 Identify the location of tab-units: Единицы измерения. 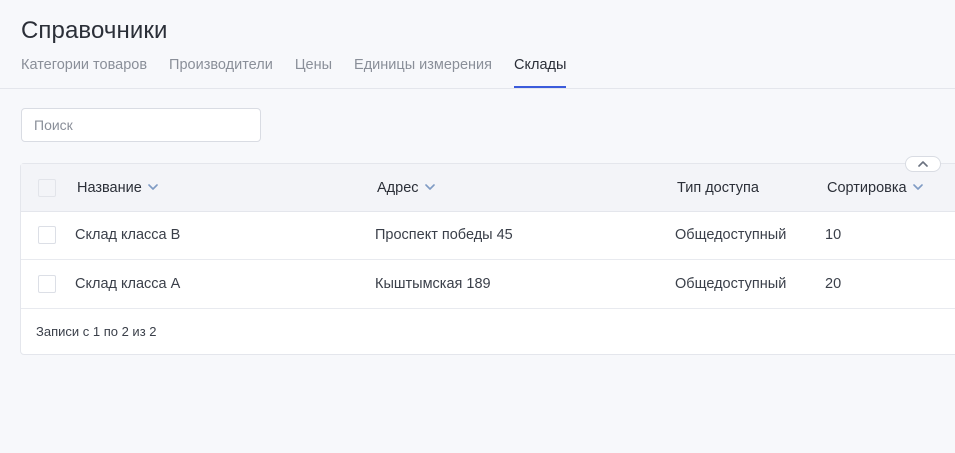
(423, 72).